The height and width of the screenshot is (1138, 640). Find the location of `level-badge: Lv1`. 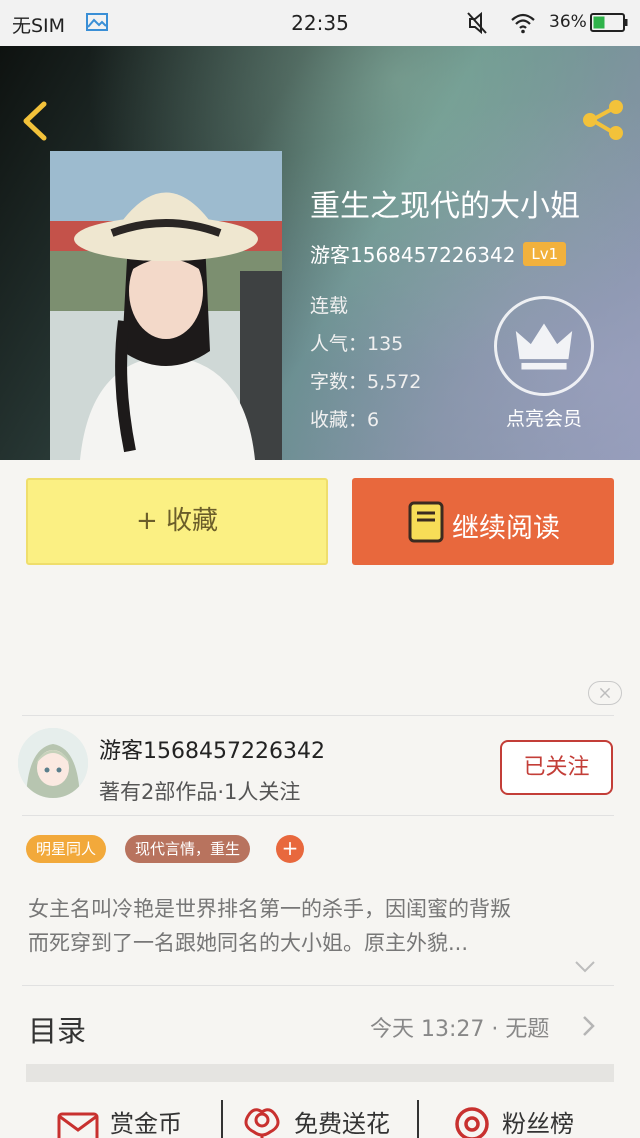

level-badge: Lv1 is located at coordinates (545, 253).